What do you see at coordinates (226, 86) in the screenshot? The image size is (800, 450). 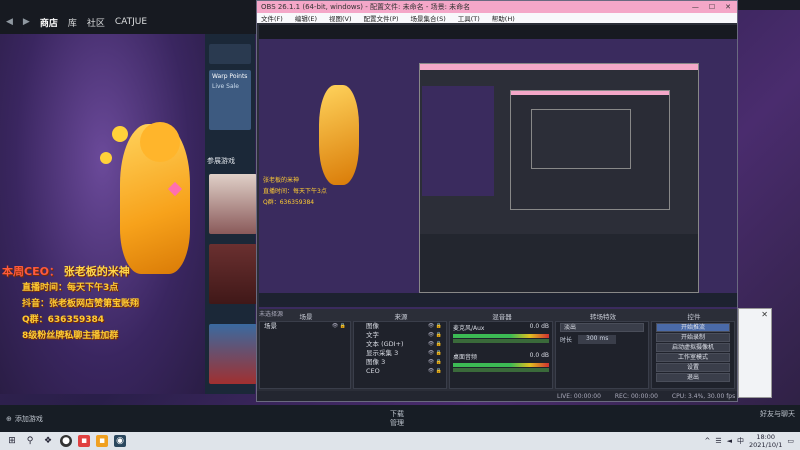 I see `promo-sub: Live Sale` at bounding box center [226, 86].